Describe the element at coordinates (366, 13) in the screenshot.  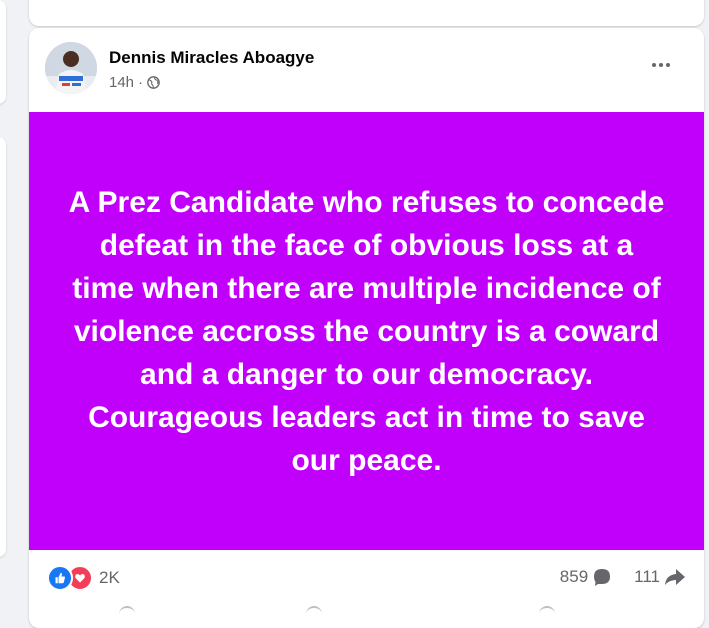
I see `previous-post-card` at that location.